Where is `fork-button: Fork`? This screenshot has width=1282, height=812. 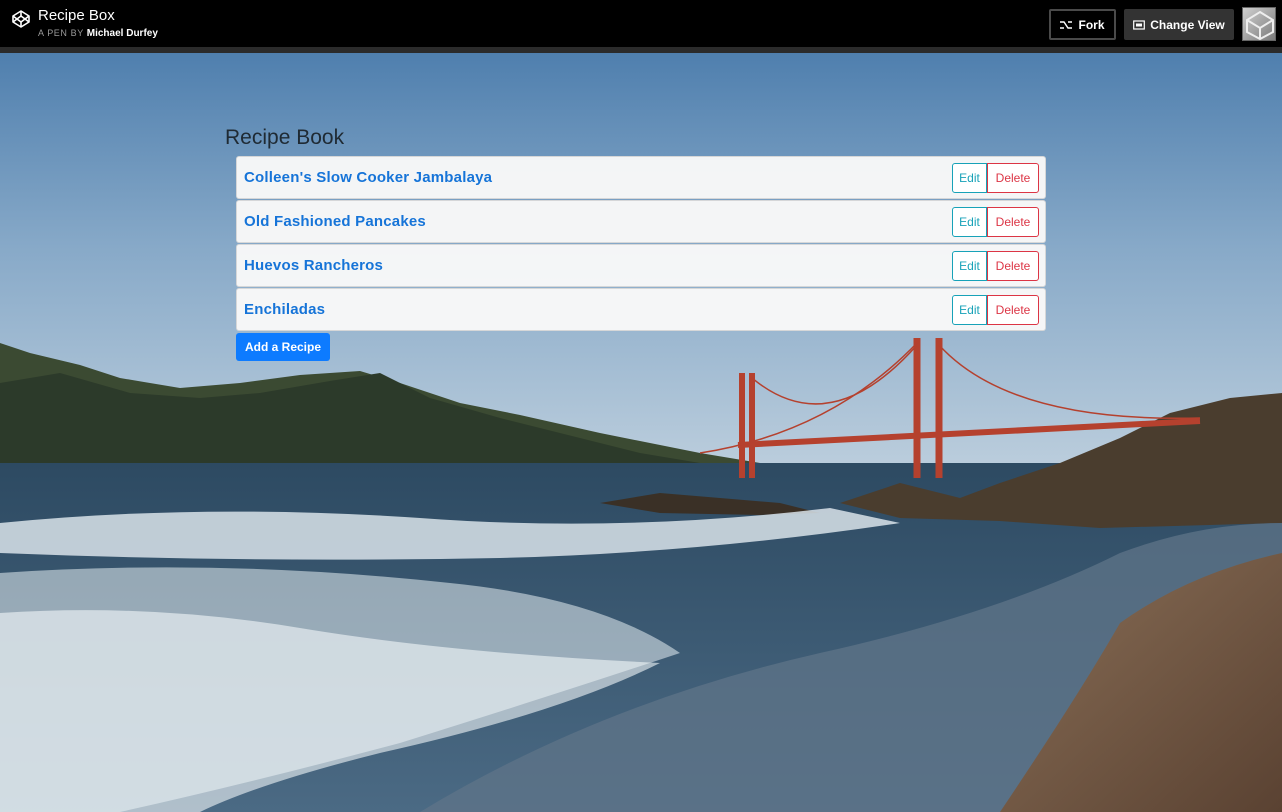
fork-button: Fork is located at coordinates (1082, 24).